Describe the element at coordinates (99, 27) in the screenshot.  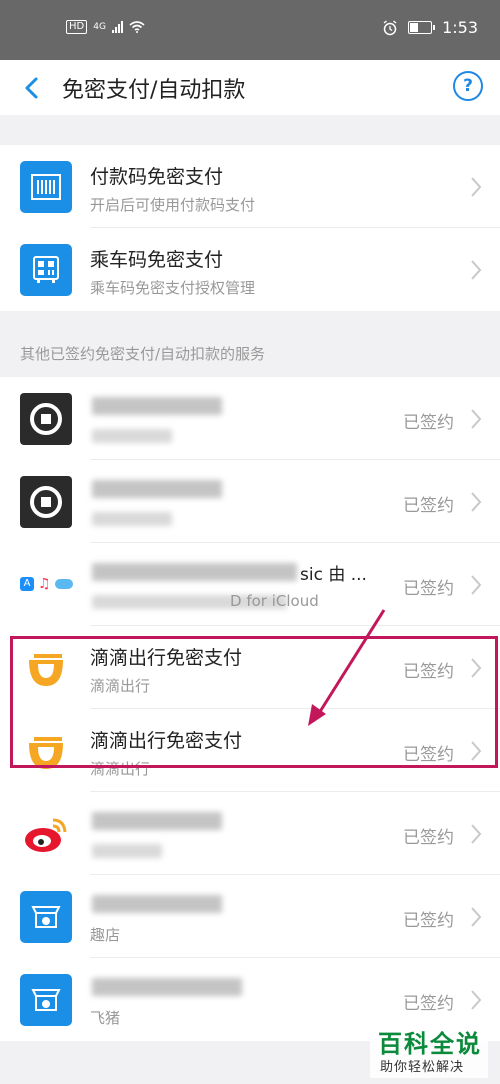
I see `network-type: 4G` at that location.